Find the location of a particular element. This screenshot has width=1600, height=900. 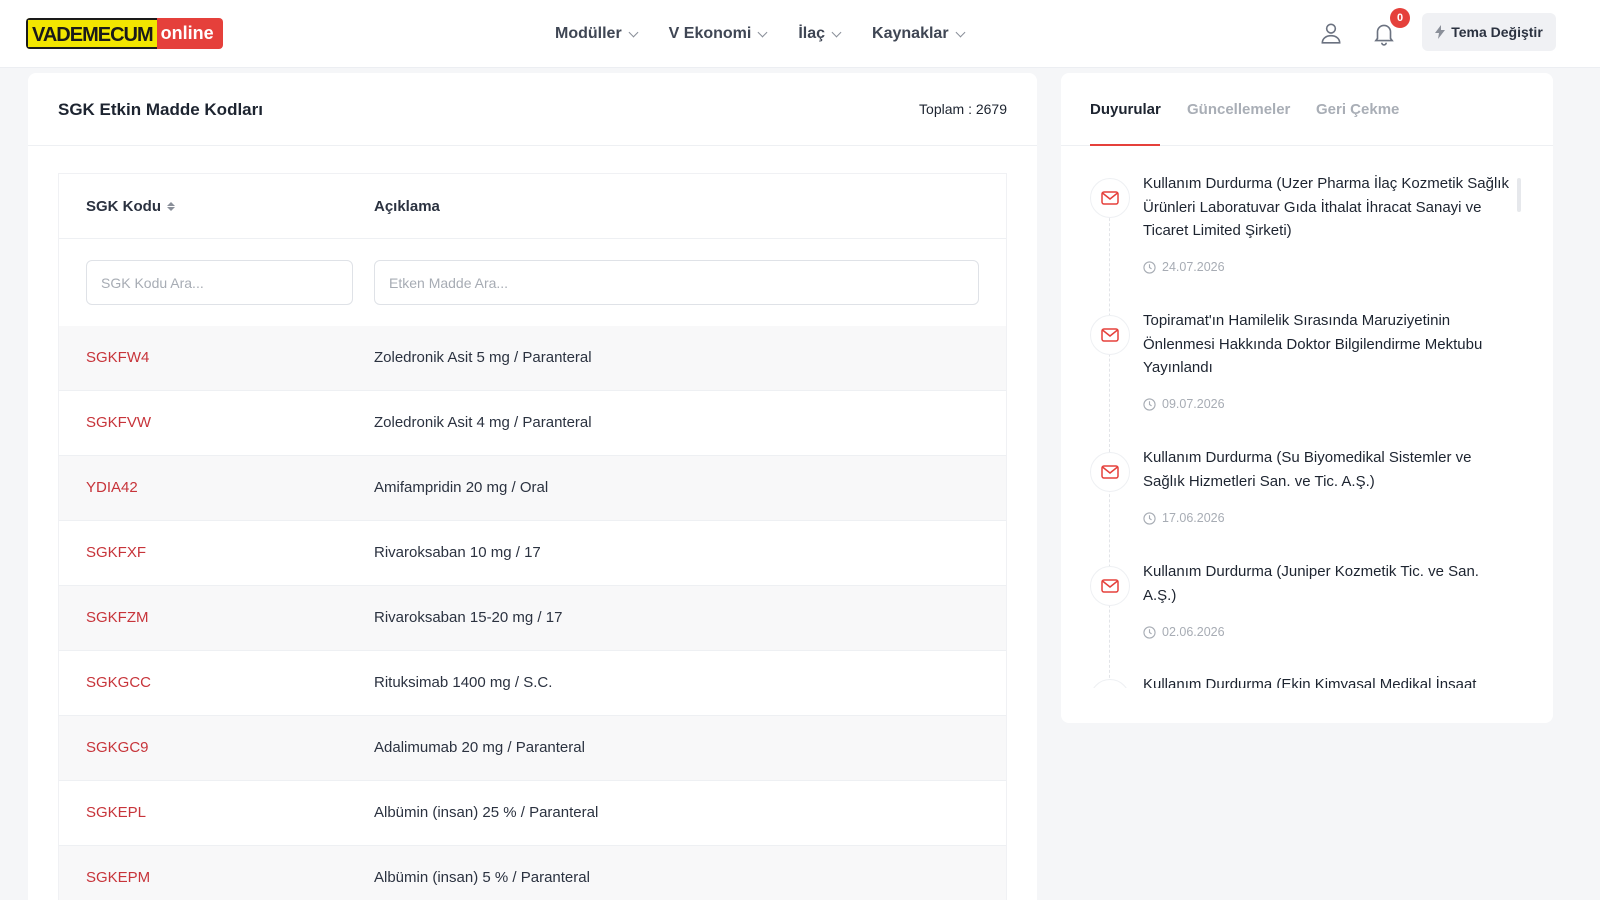

sgk-code-link: SGKGCC is located at coordinates (118, 682).